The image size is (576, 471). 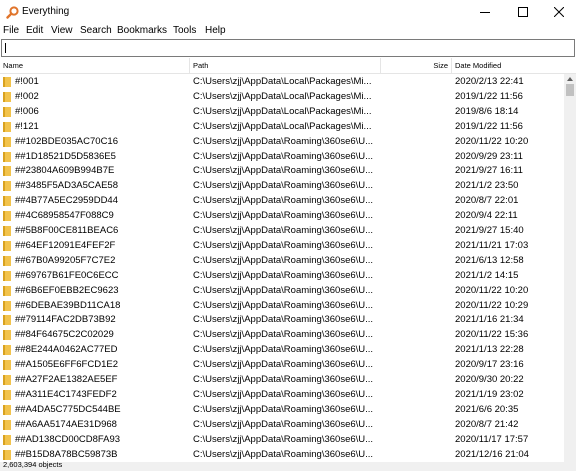 What do you see at coordinates (284, 66) in the screenshot?
I see `column-header-path: Path` at bounding box center [284, 66].